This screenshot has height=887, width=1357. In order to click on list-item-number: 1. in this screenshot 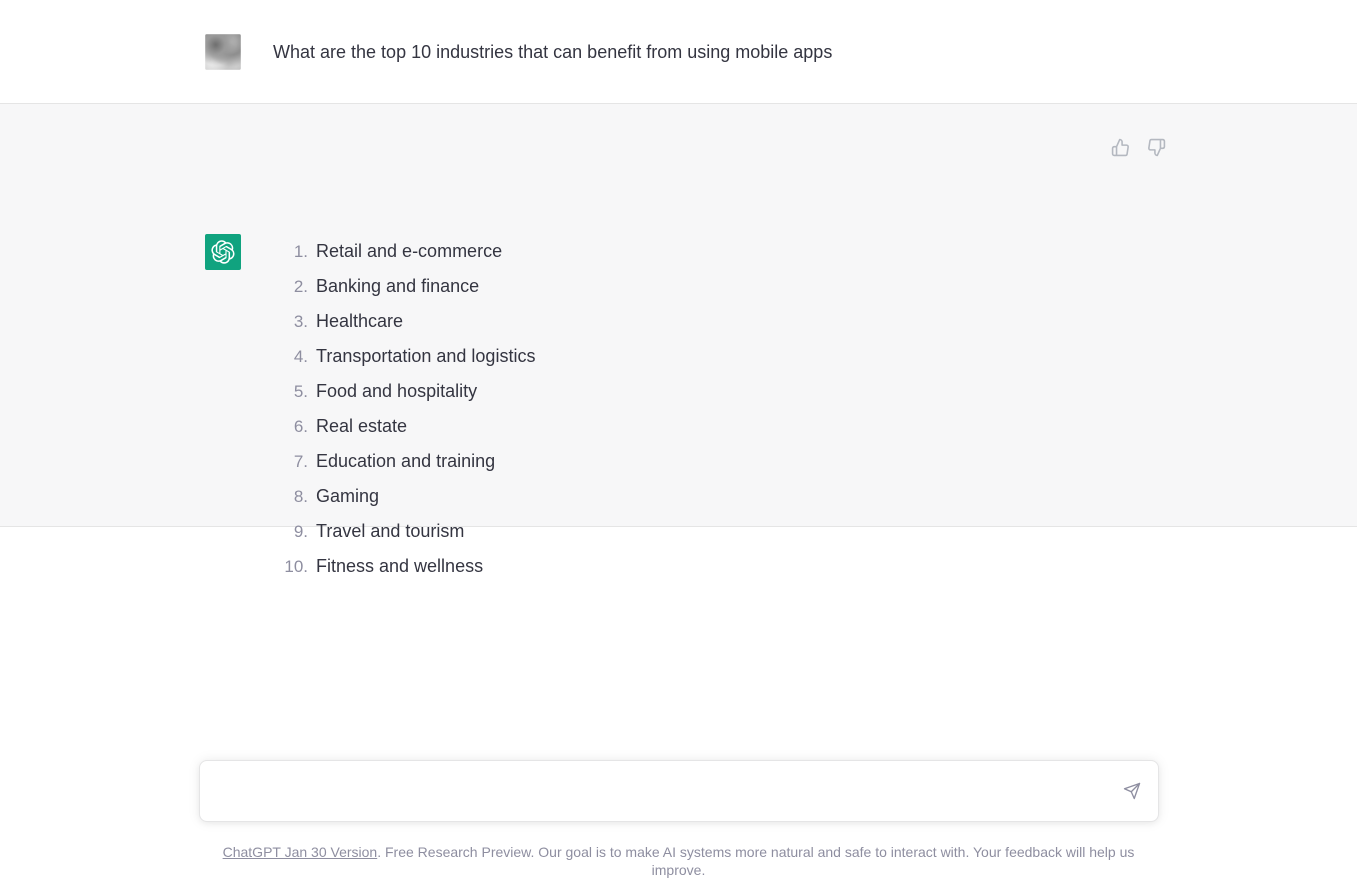, I will do `click(300, 251)`.